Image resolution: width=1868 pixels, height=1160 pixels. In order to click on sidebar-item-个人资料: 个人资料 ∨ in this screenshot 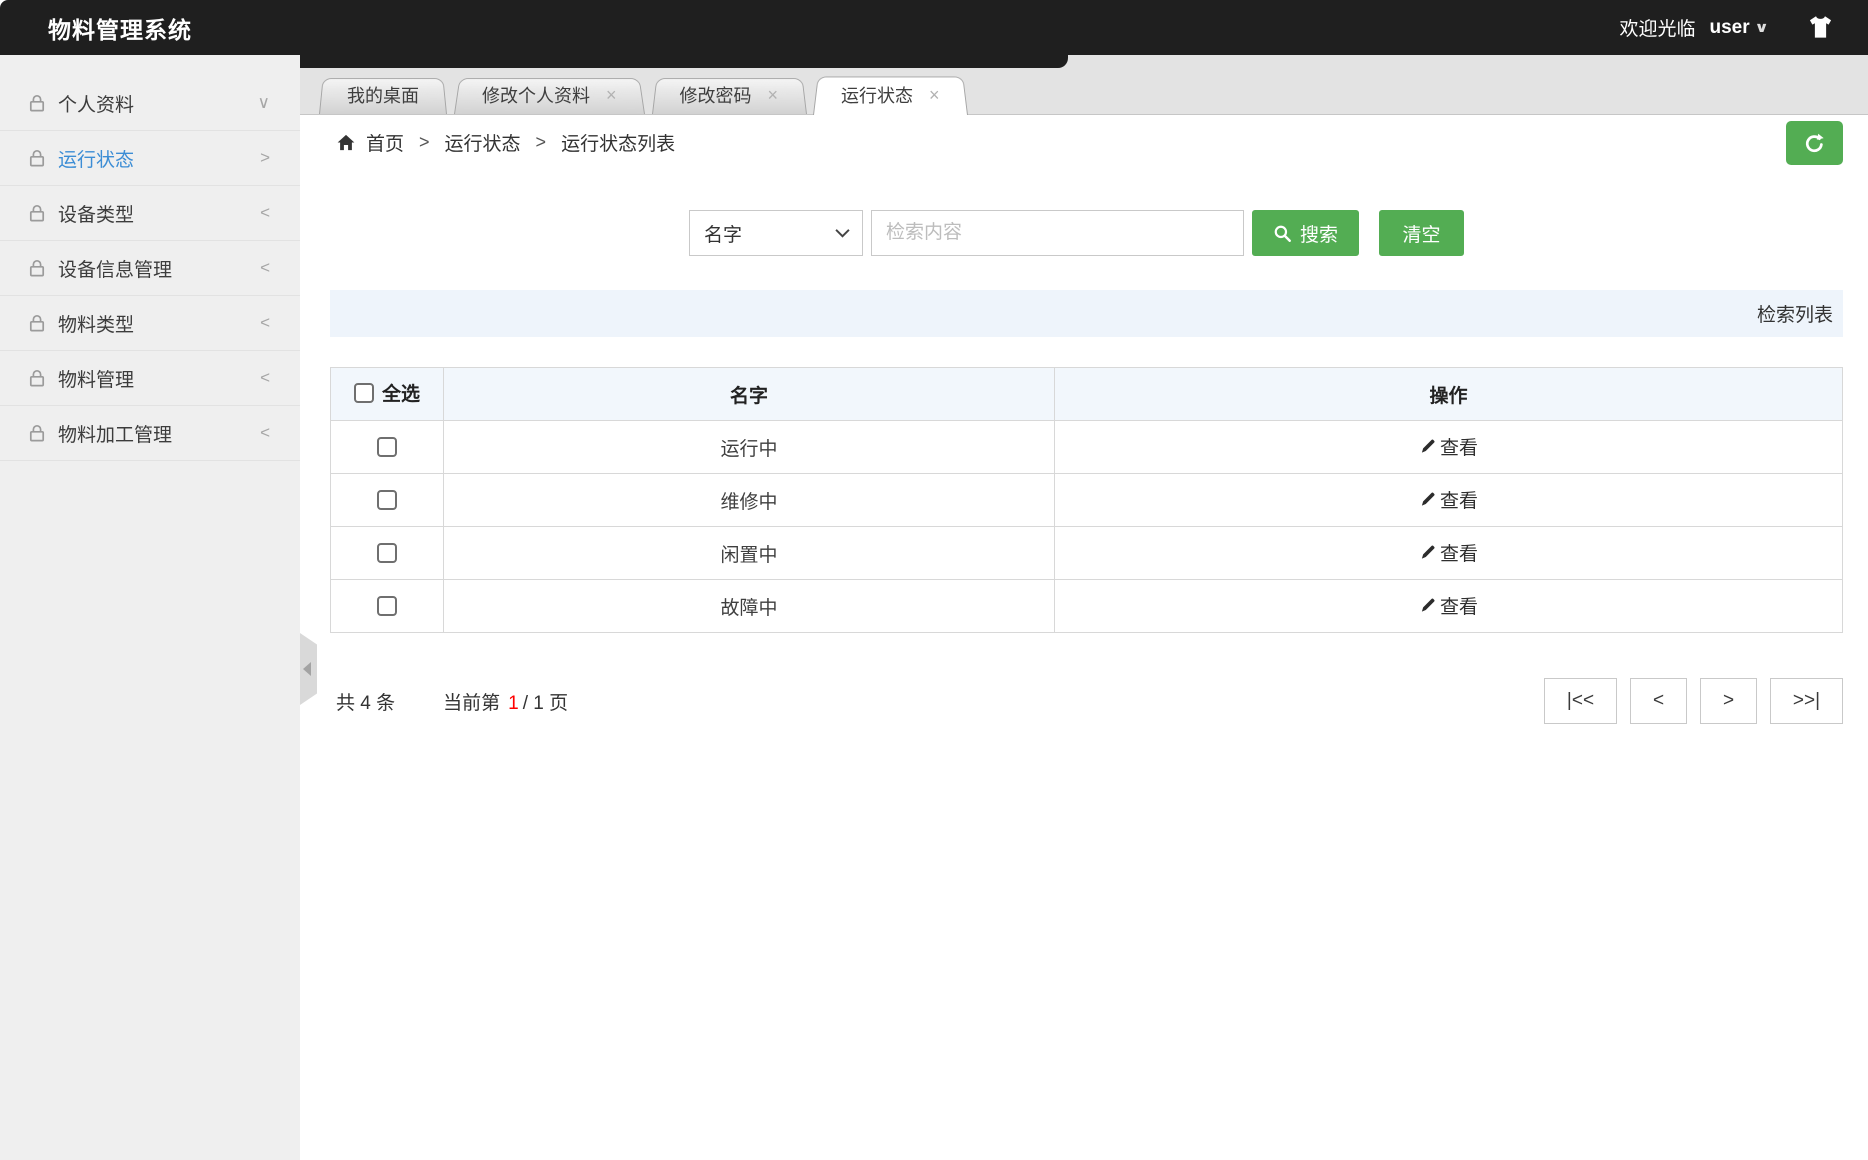, I will do `click(150, 103)`.